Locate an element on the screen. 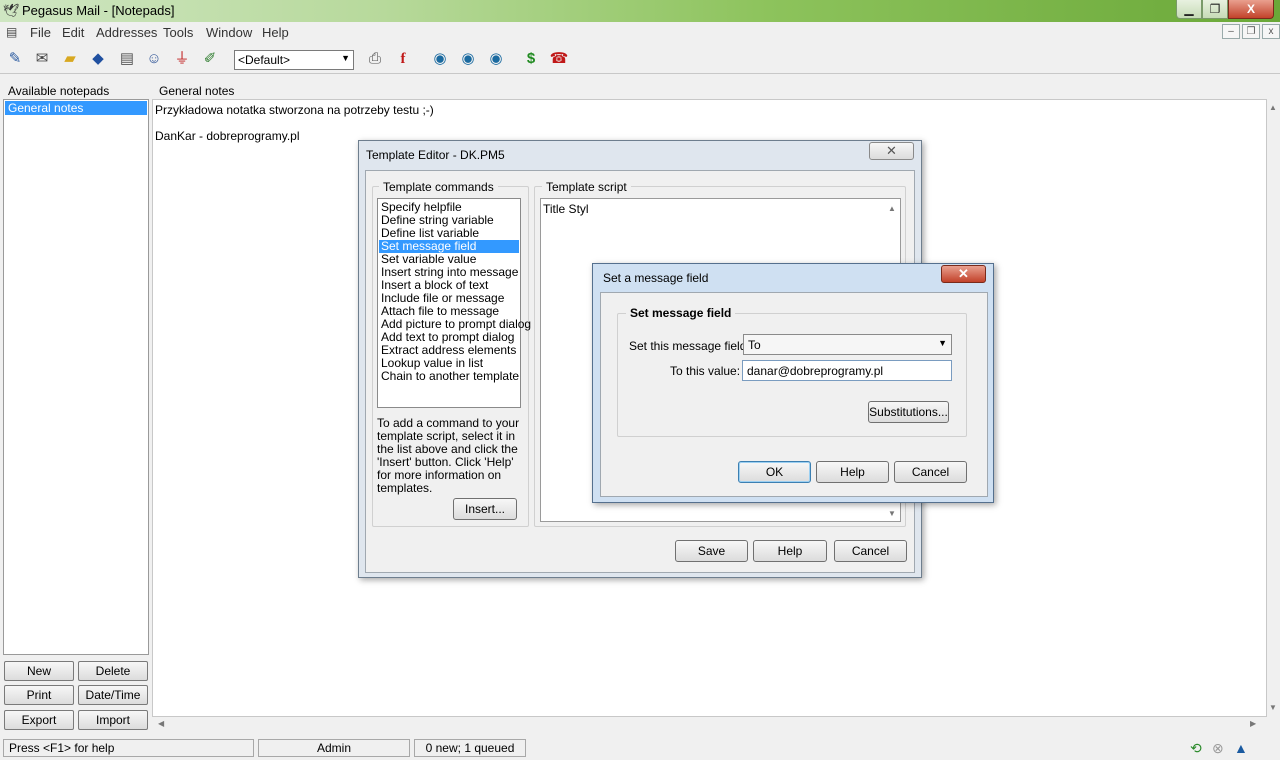 The image size is (1280, 760). set-field-cancel-button: Cancel is located at coordinates (930, 472).